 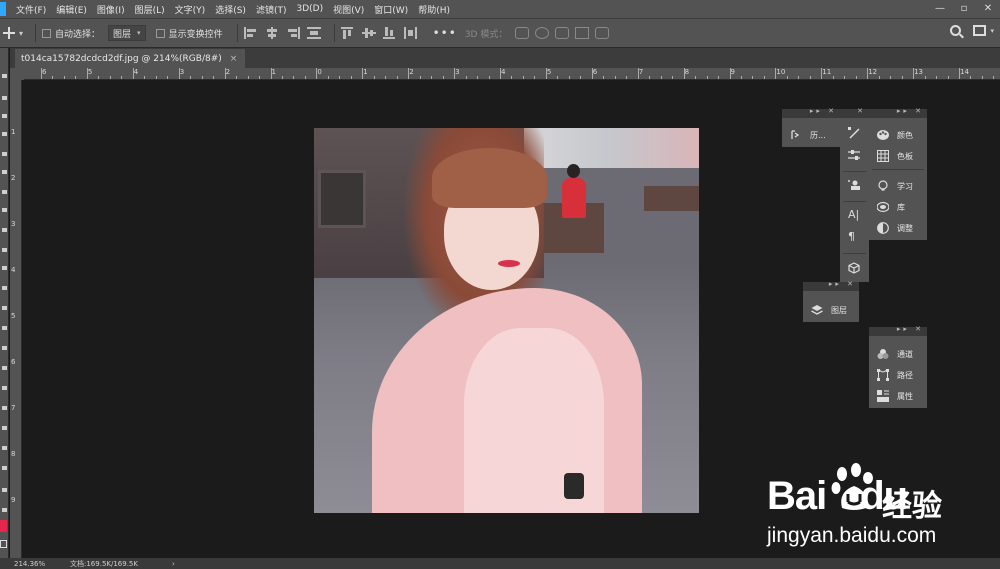 What do you see at coordinates (4, 116) in the screenshot?
I see `lasso-tool` at bounding box center [4, 116].